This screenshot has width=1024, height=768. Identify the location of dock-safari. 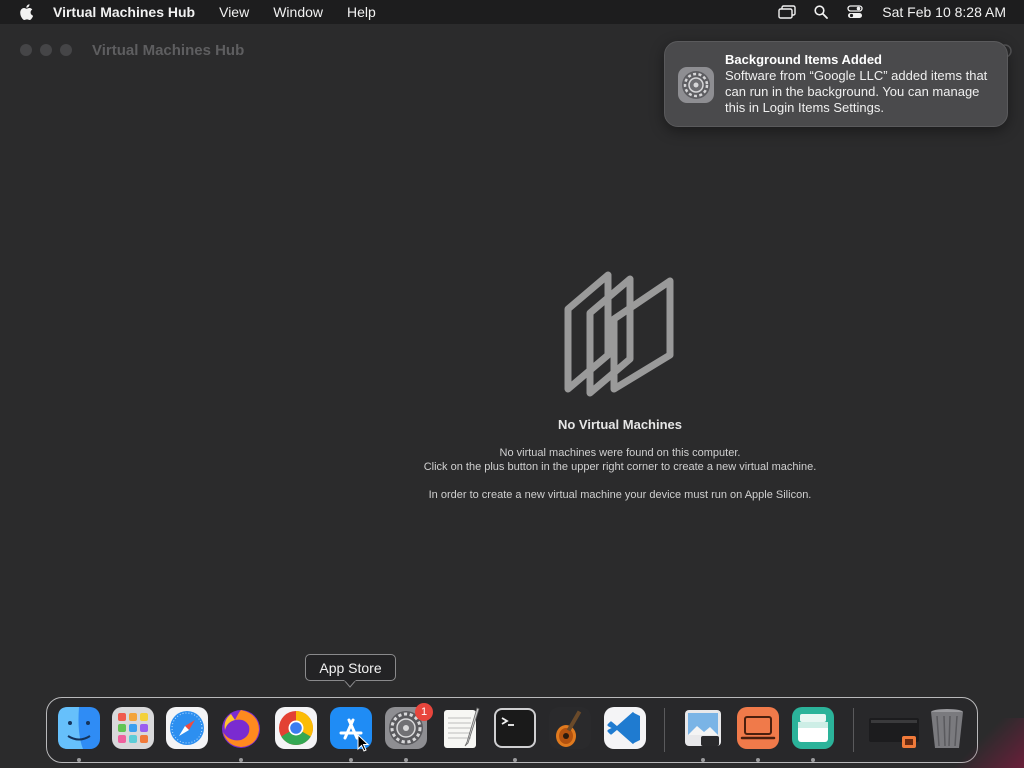
(187, 728).